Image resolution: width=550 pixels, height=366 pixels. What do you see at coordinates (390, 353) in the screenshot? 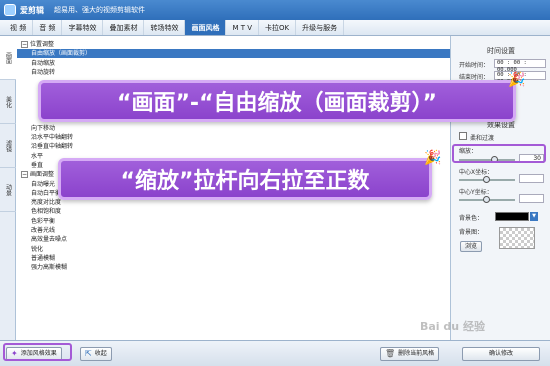
I see `trash-icon: 🗑` at bounding box center [390, 353].